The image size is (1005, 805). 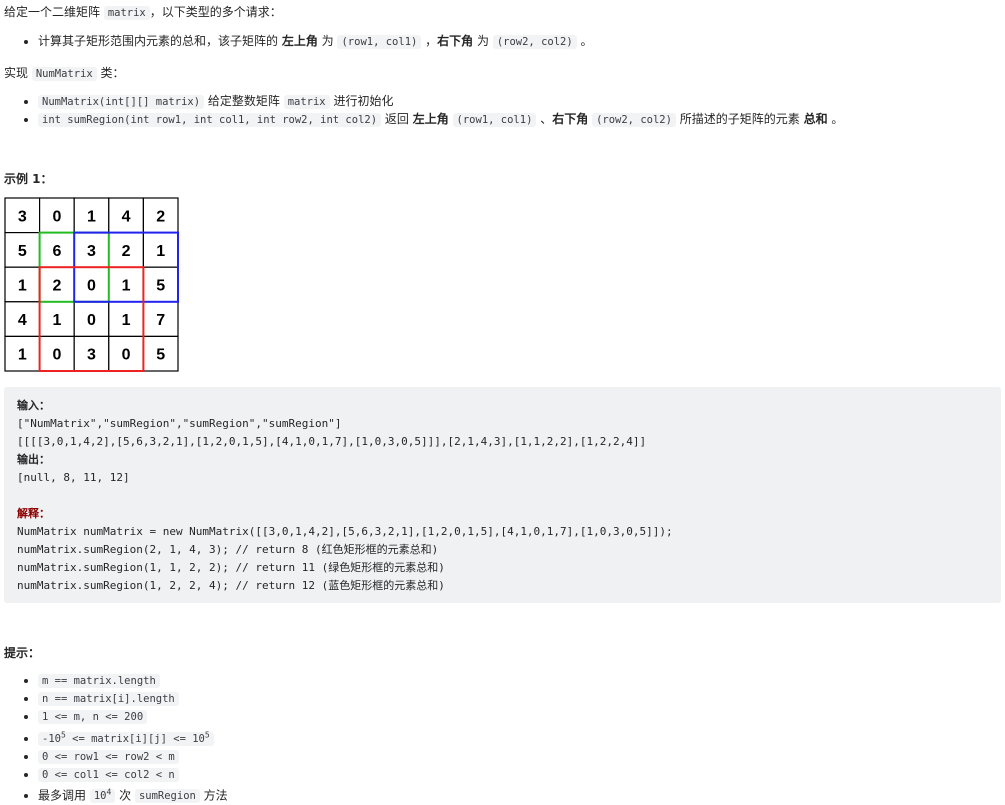 What do you see at coordinates (22, 652) in the screenshot?
I see `hints-title: 提示：` at bounding box center [22, 652].